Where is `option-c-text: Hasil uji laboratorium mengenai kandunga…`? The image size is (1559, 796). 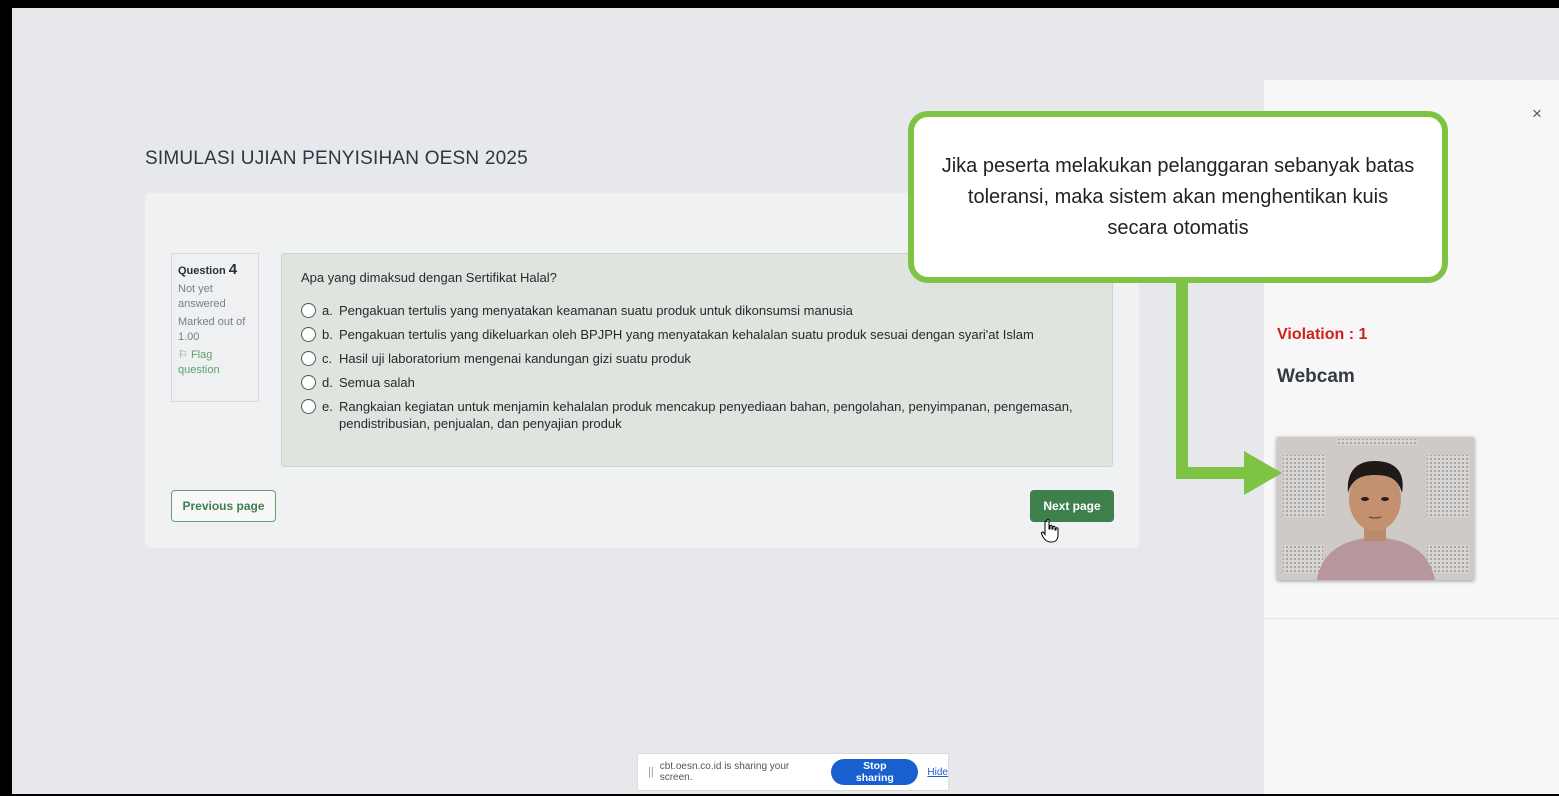 option-c-text: Hasil uji laboratorium mengenai kandunga… is located at coordinates (515, 358).